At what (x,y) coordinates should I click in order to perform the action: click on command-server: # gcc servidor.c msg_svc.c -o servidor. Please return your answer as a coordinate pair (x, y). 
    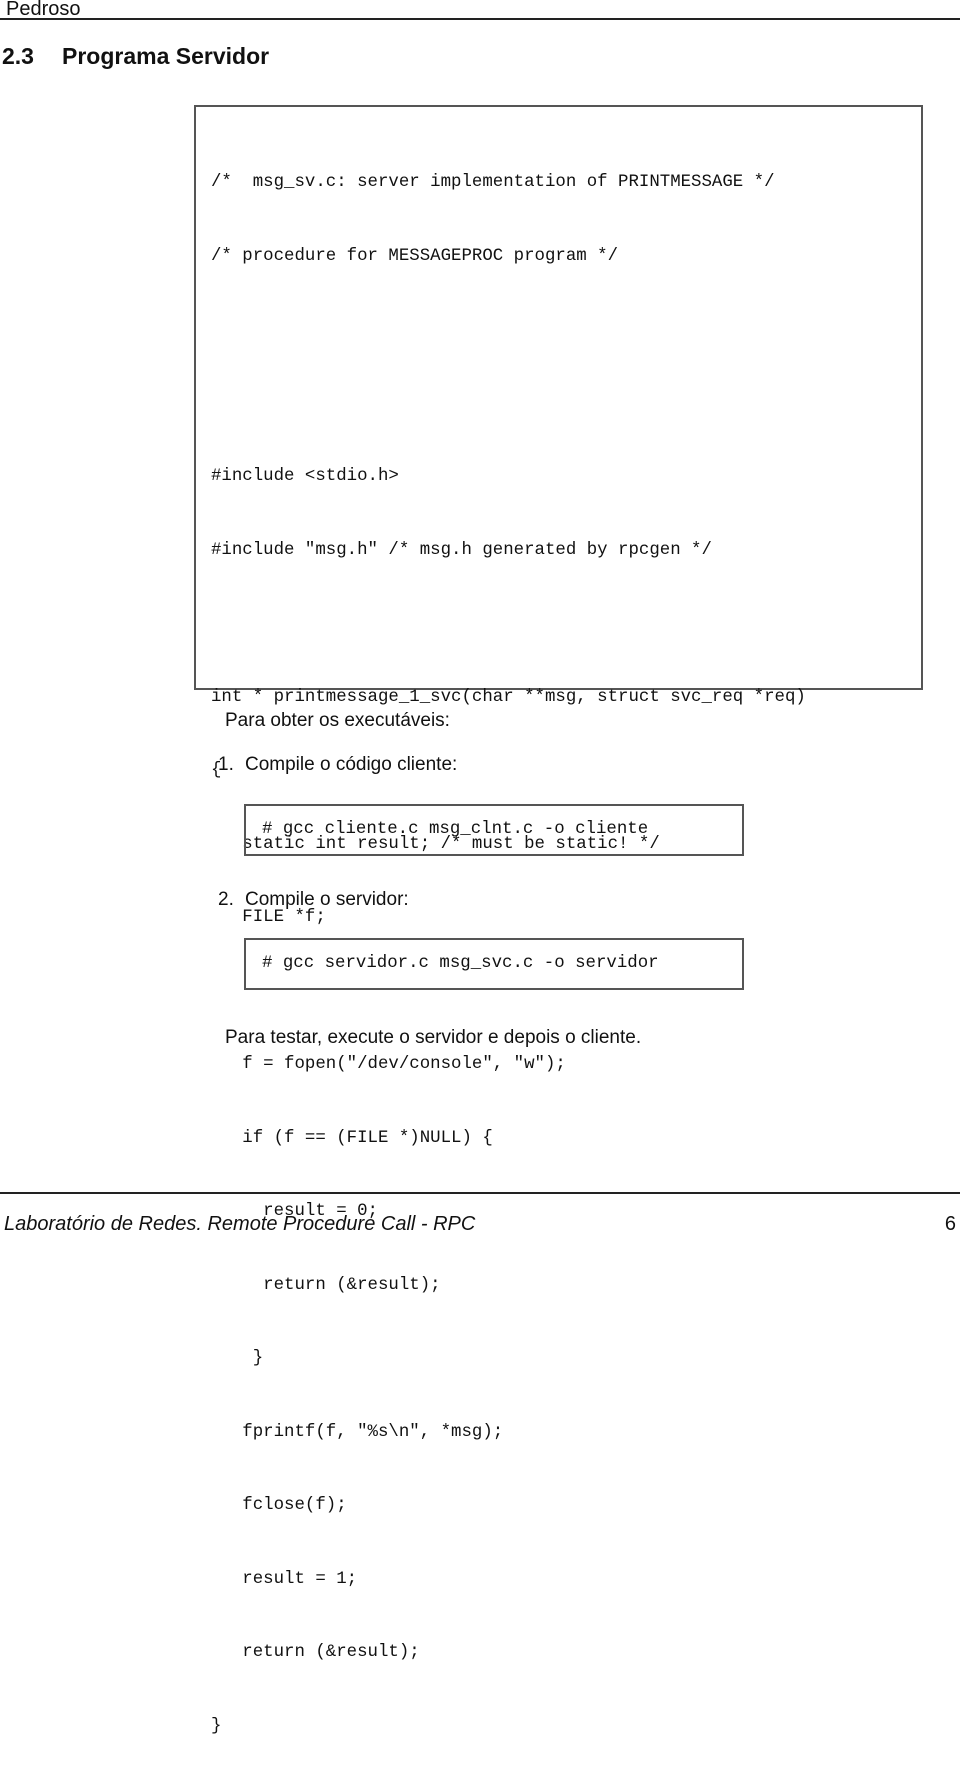
    Looking at the image, I should click on (460, 963).